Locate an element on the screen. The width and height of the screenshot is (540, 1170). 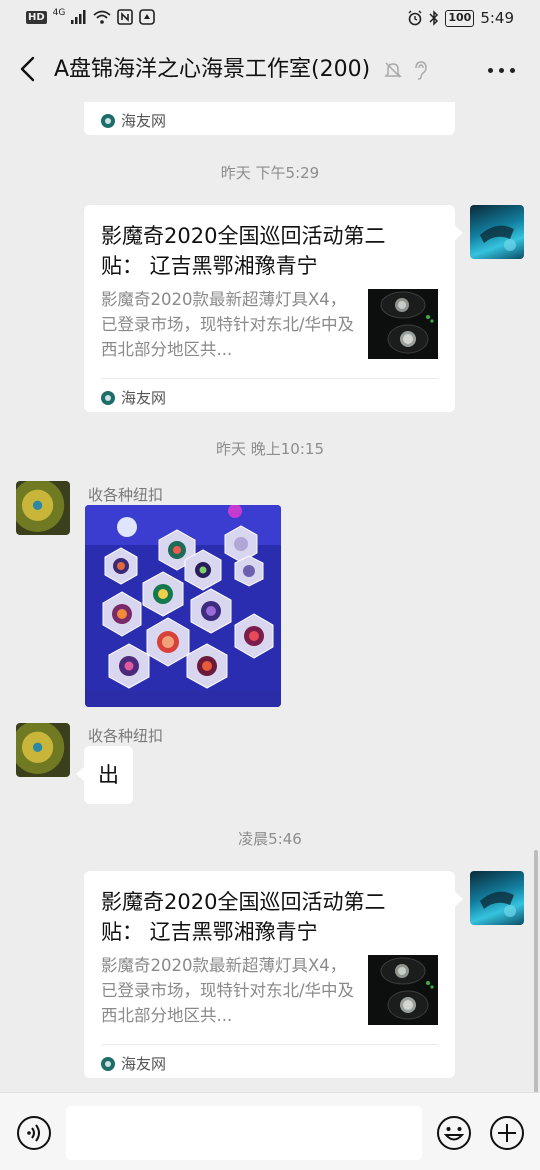
ear-icon is located at coordinates (421, 70).